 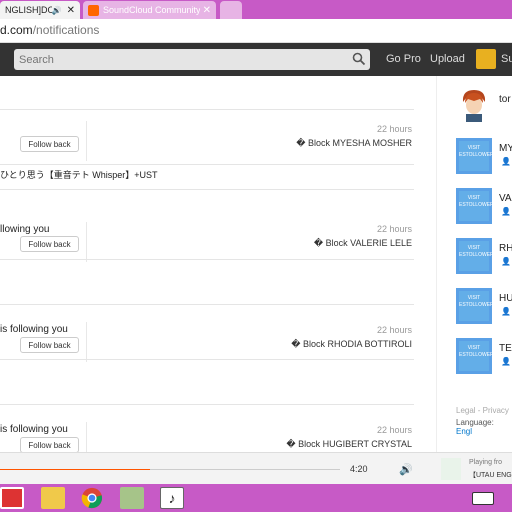 I want to click on notification-text: llowing you, so click(x=25, y=229).